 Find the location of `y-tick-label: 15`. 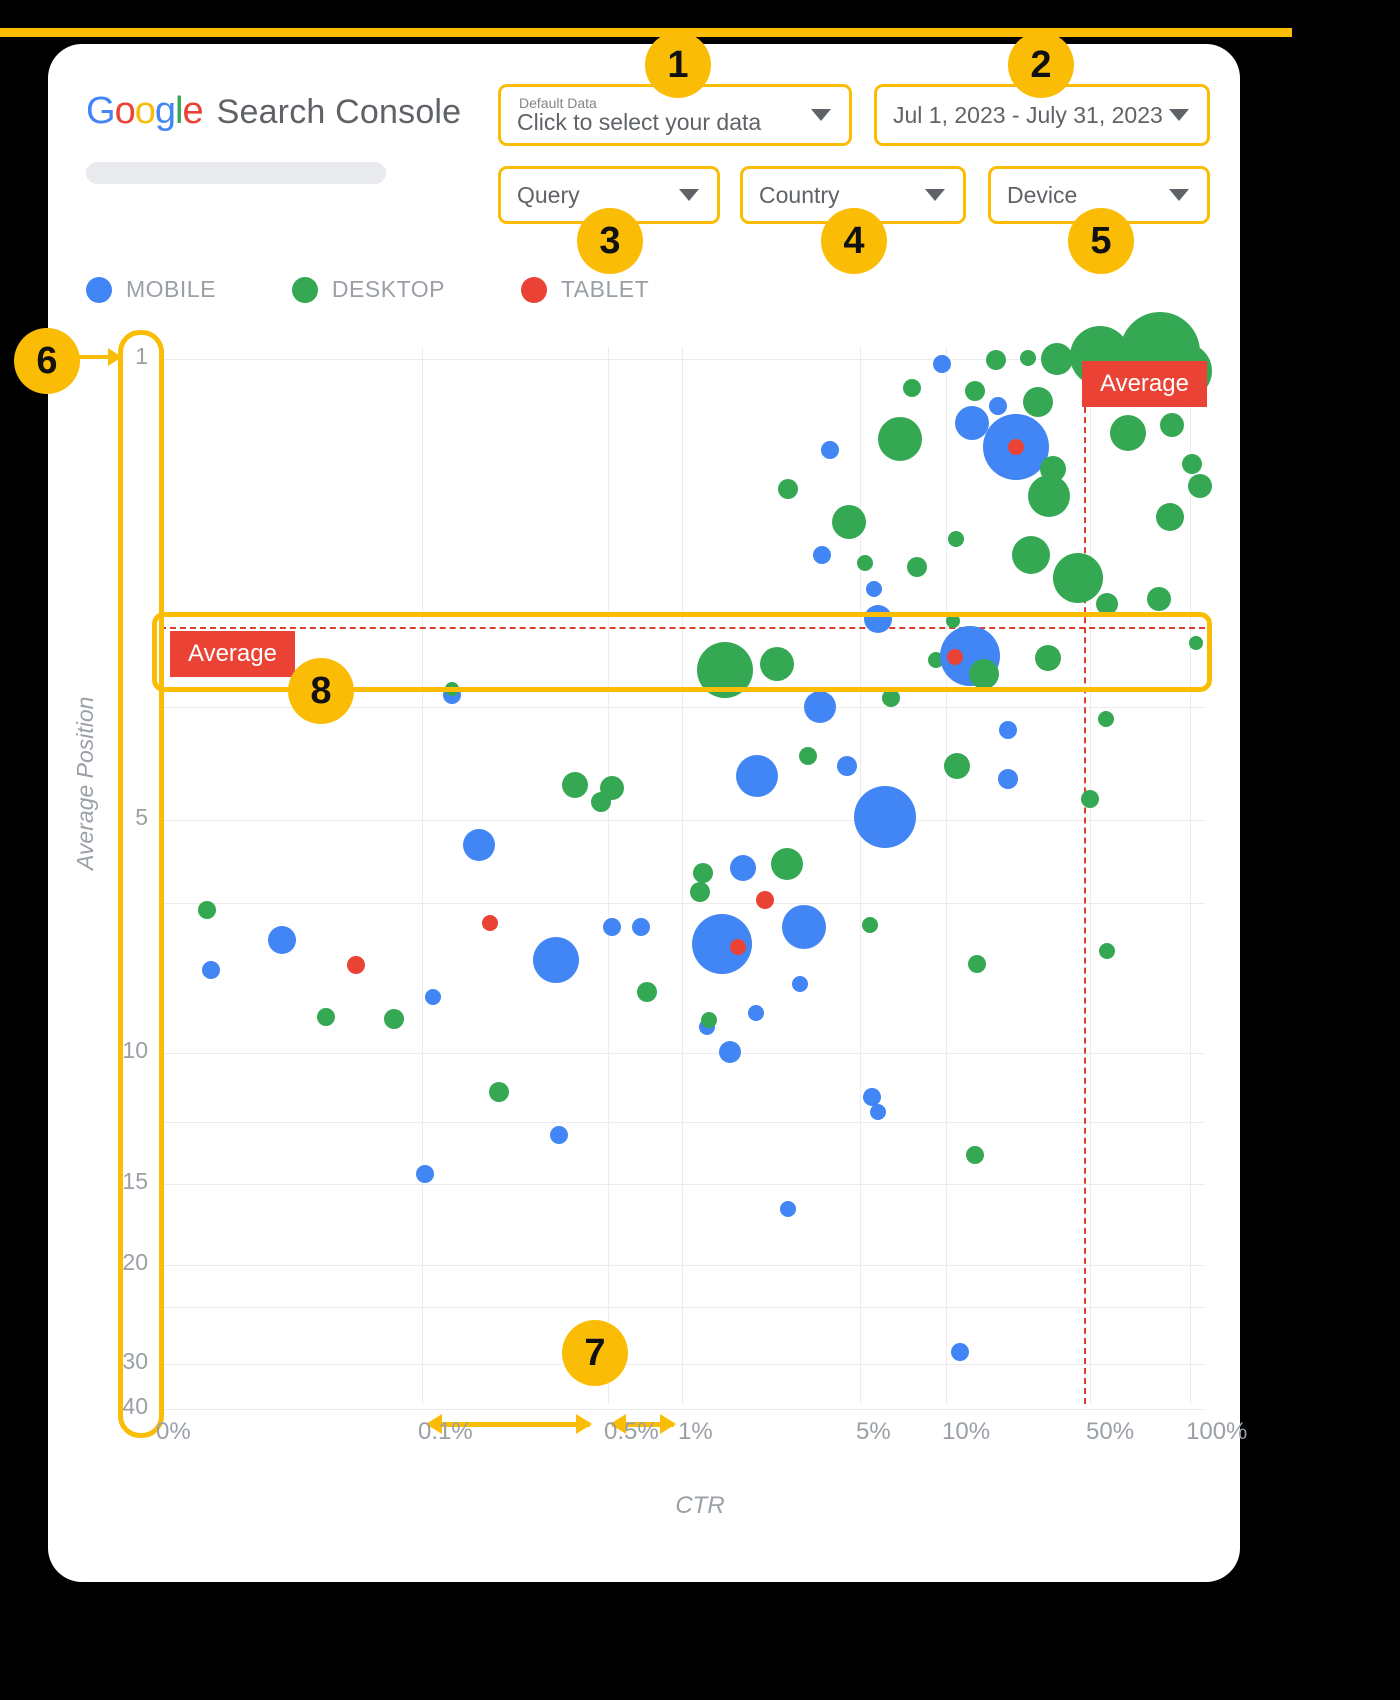

y-tick-label: 15 is located at coordinates (135, 1181).